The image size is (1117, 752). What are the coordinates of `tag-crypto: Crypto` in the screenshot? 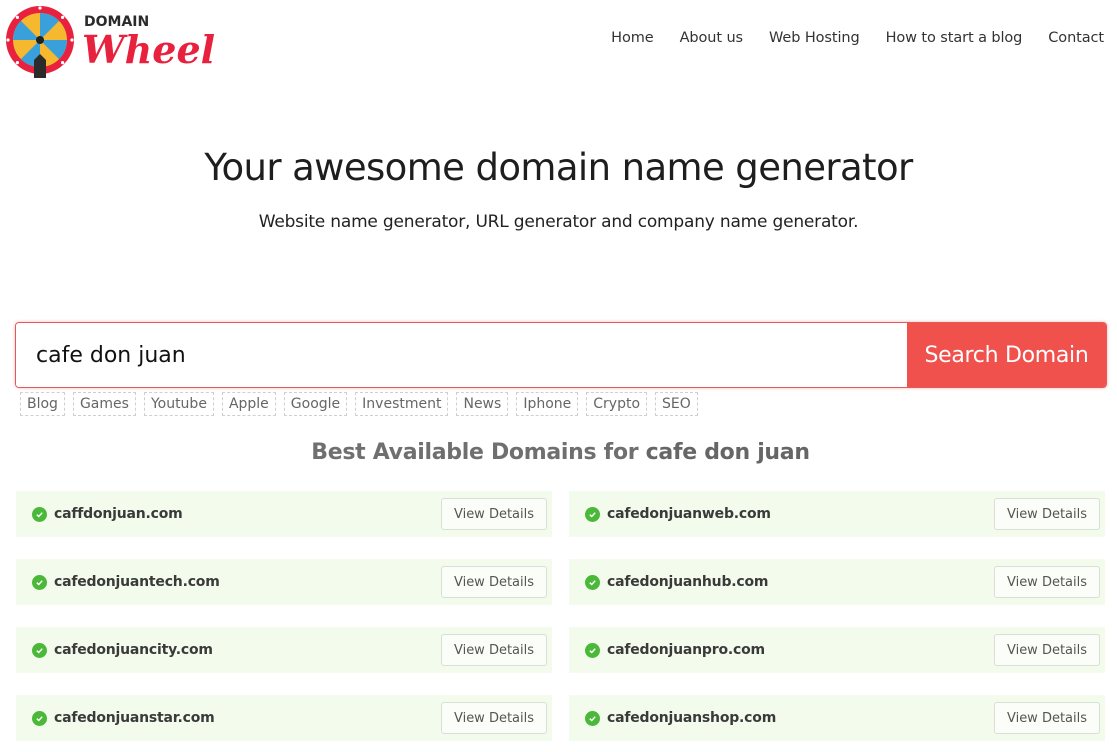 It's located at (617, 404).